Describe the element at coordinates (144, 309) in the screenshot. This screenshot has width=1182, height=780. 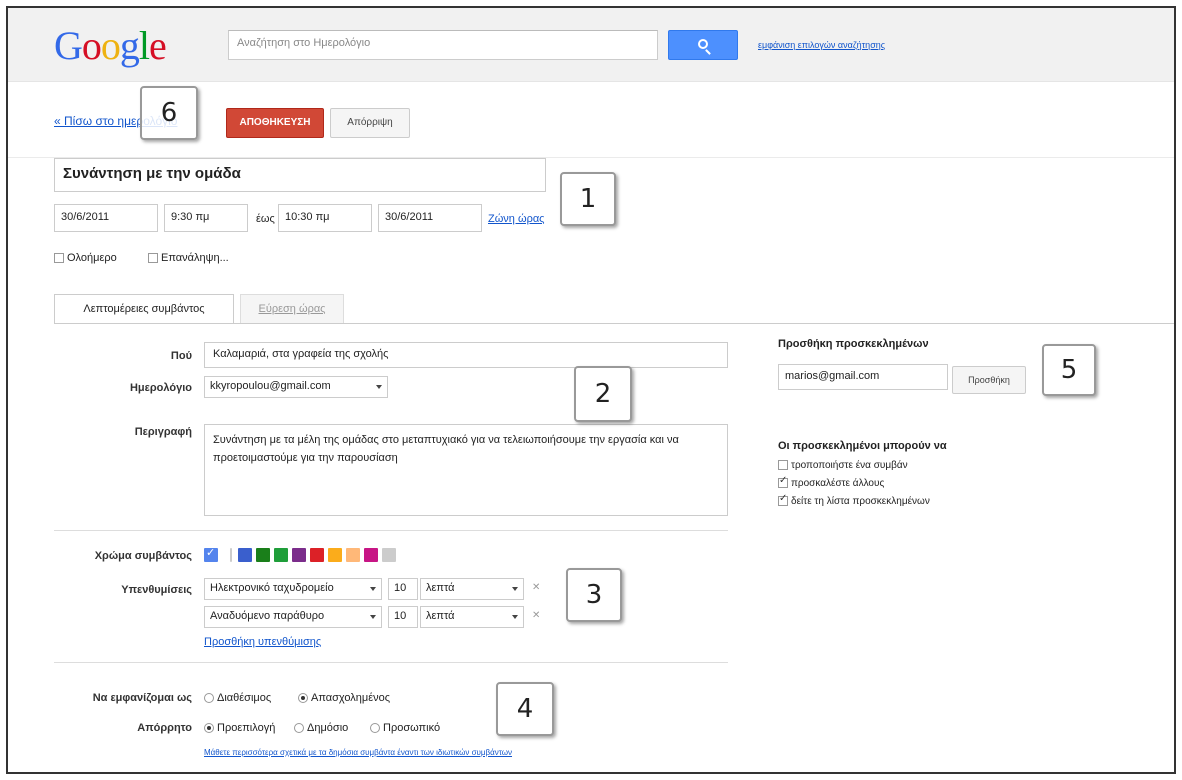
I see `tab-event-details: Λεπτομέρειες συμβάντος` at that location.